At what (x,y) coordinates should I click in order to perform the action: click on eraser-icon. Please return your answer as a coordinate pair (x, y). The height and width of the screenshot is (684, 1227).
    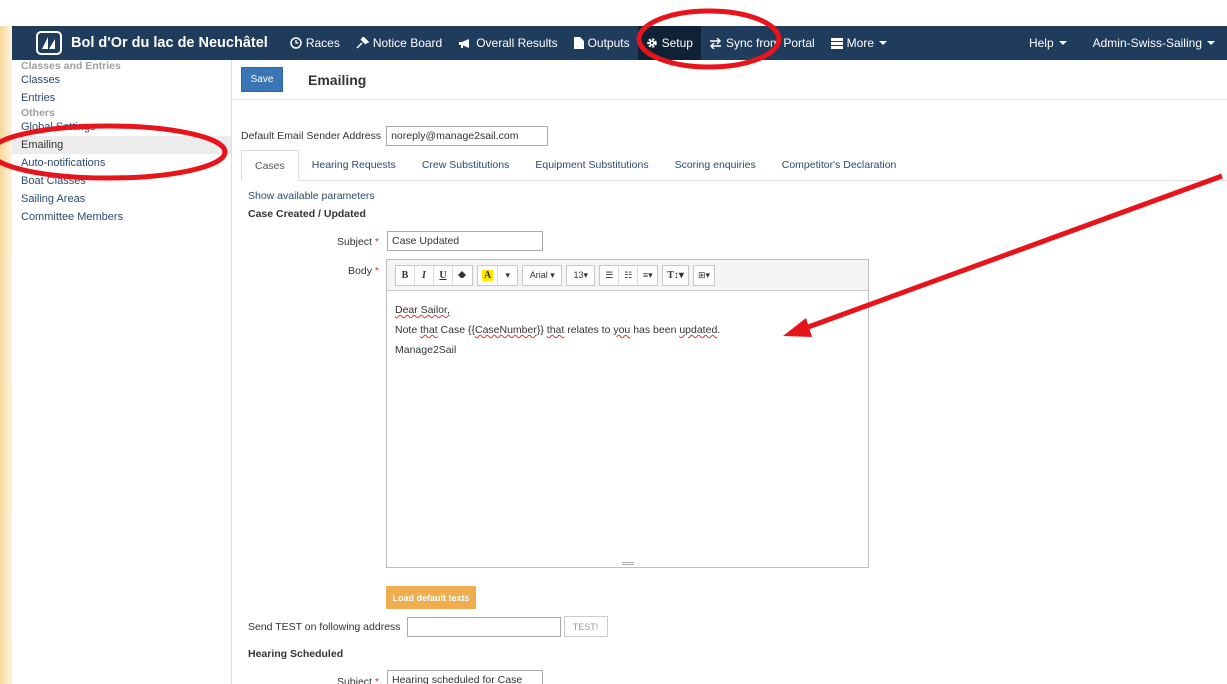
    Looking at the image, I should click on (462, 275).